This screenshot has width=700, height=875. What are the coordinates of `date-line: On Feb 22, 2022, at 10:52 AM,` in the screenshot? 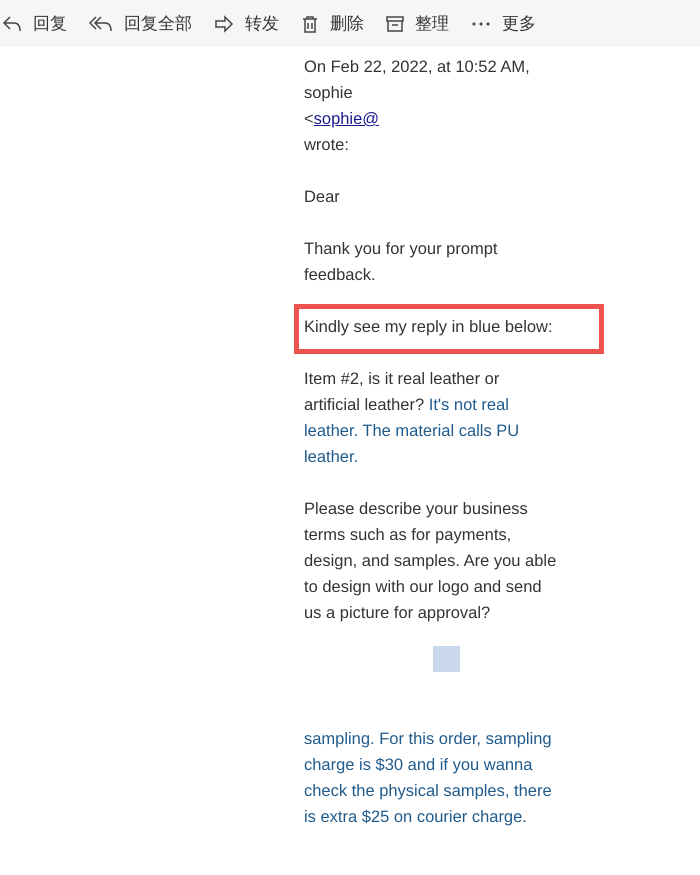 It's located at (417, 67).